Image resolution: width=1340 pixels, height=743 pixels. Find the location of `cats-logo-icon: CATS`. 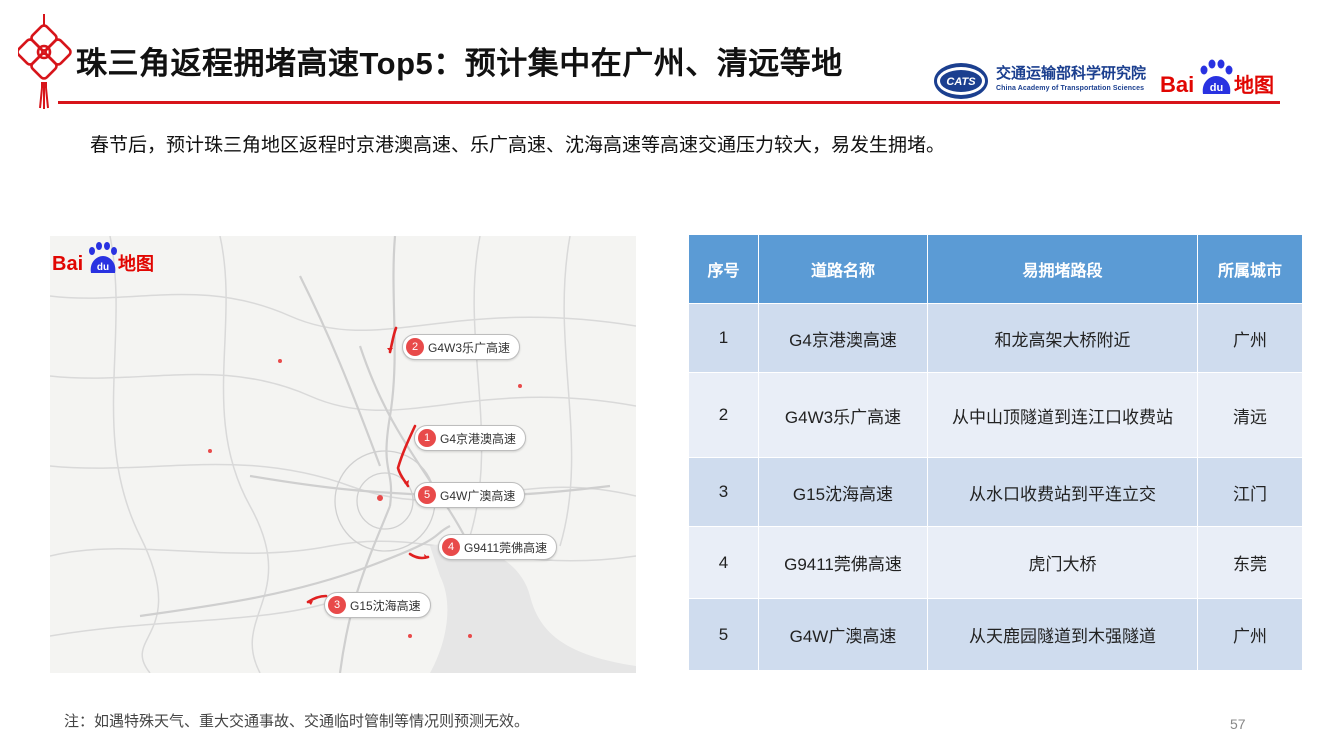

cats-logo-icon: CATS is located at coordinates (961, 81).